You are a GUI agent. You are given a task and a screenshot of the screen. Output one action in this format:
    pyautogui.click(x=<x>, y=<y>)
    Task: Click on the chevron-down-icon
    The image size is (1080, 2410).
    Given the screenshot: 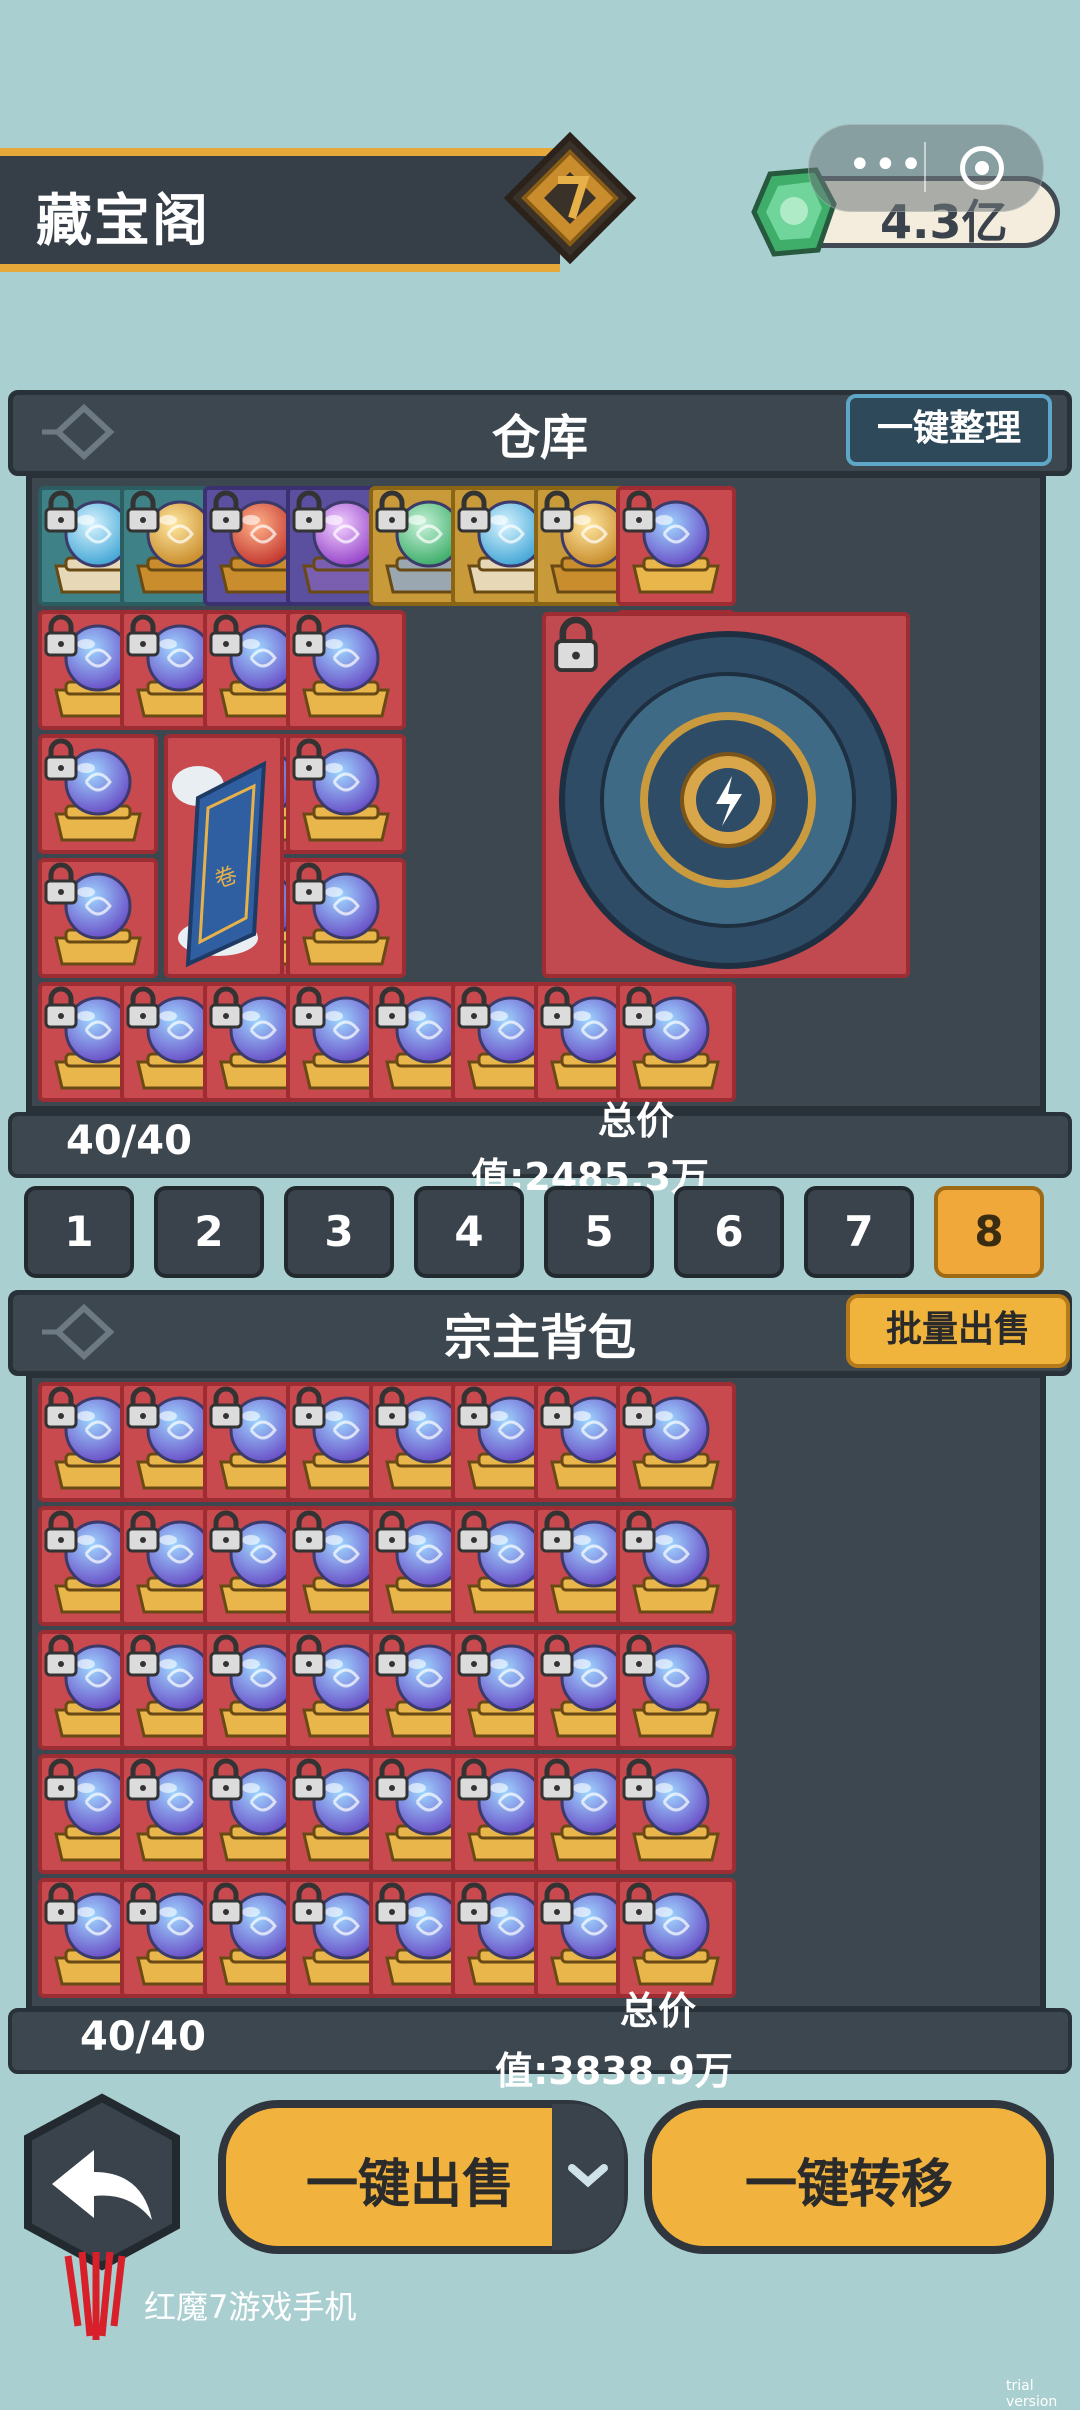 What is the action you would take?
    pyautogui.click(x=588, y=2176)
    